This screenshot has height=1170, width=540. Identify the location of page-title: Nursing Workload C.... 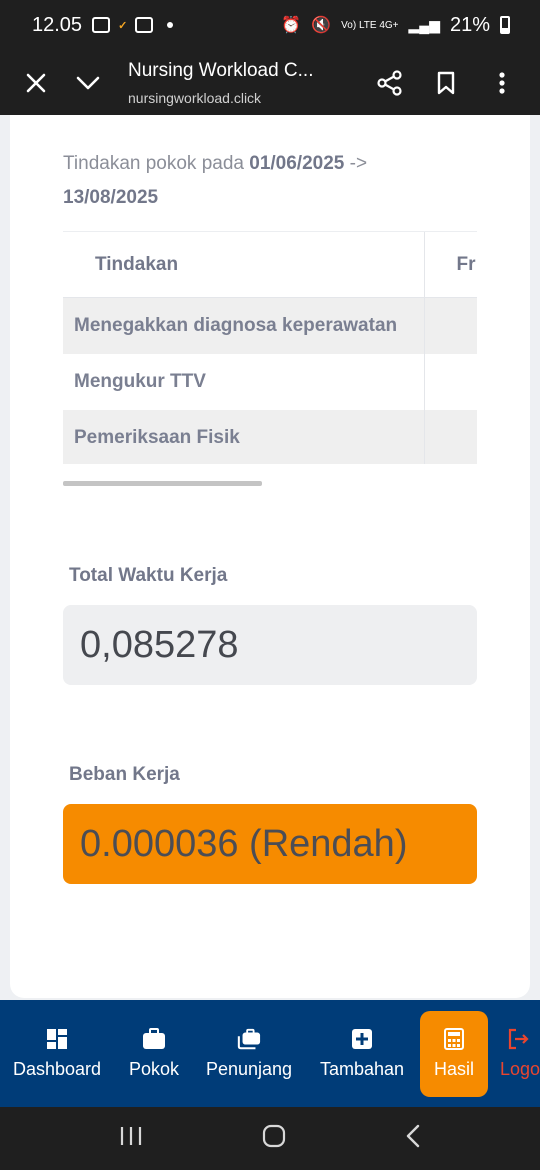
(221, 70).